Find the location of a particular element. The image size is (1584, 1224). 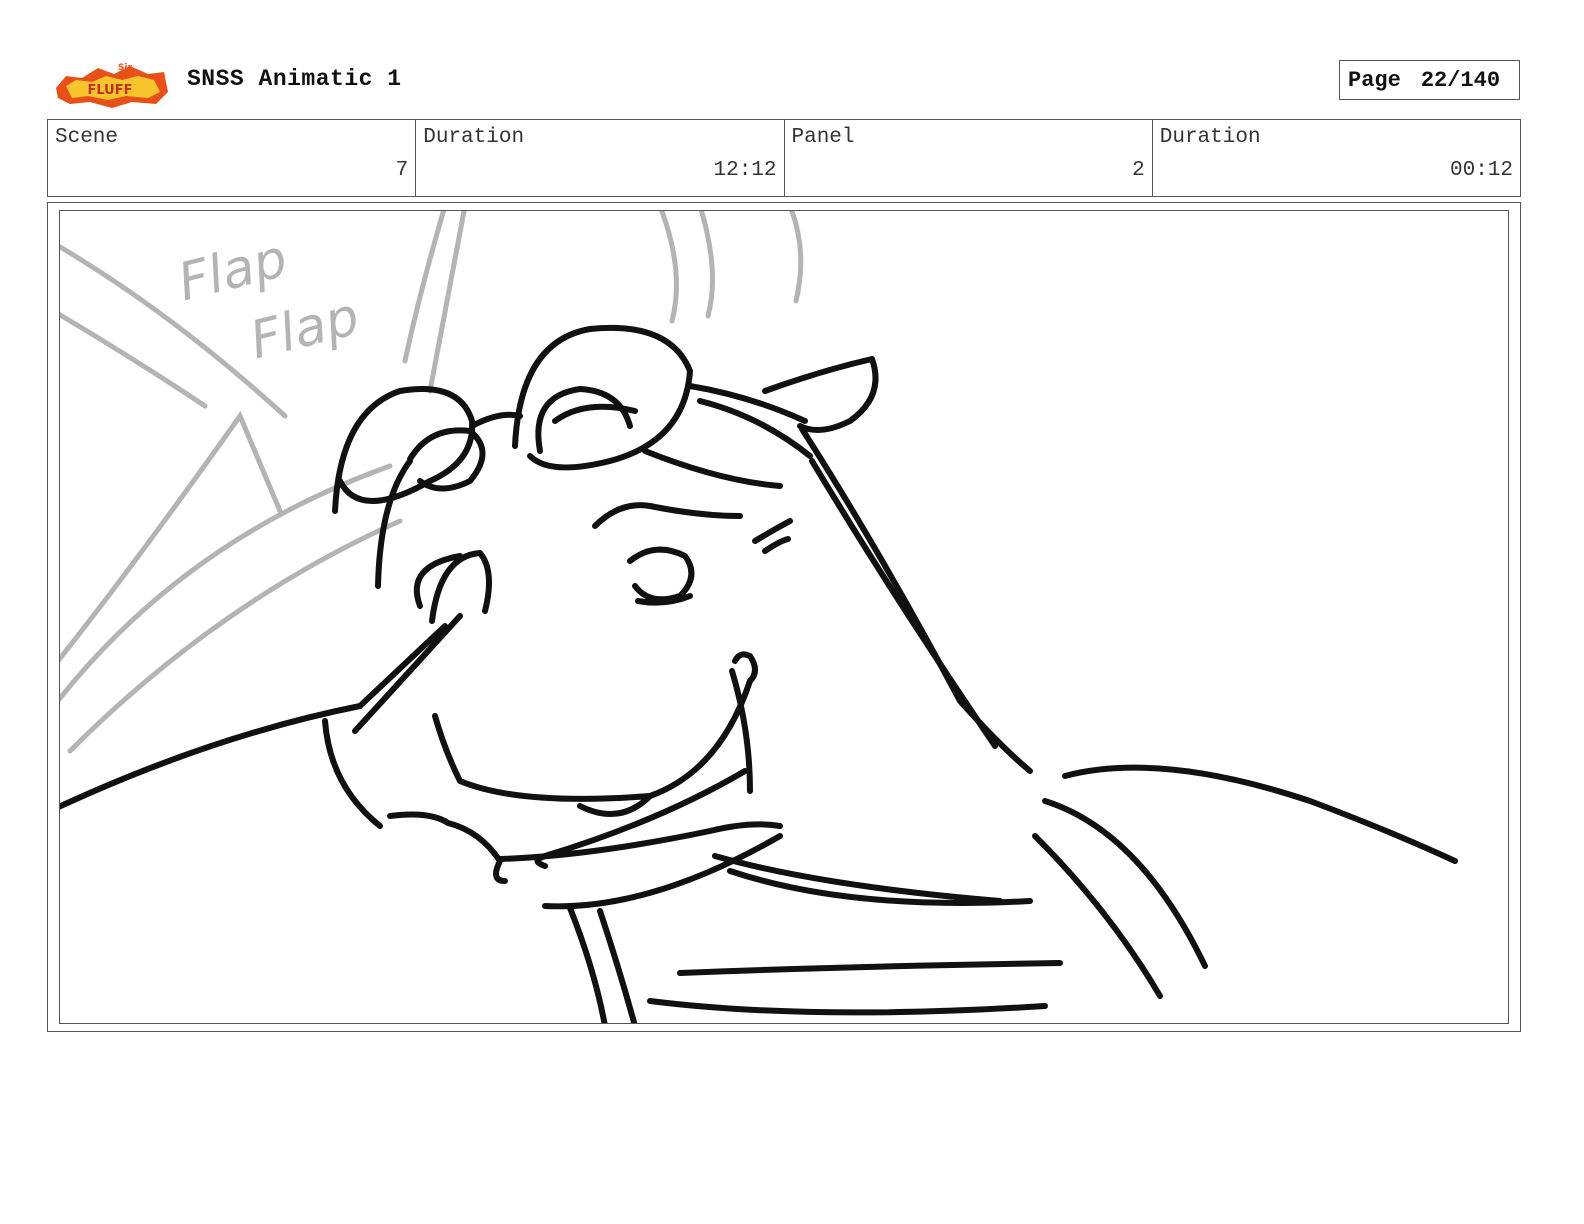

page-number: 22/140 is located at coordinates (1460, 80).